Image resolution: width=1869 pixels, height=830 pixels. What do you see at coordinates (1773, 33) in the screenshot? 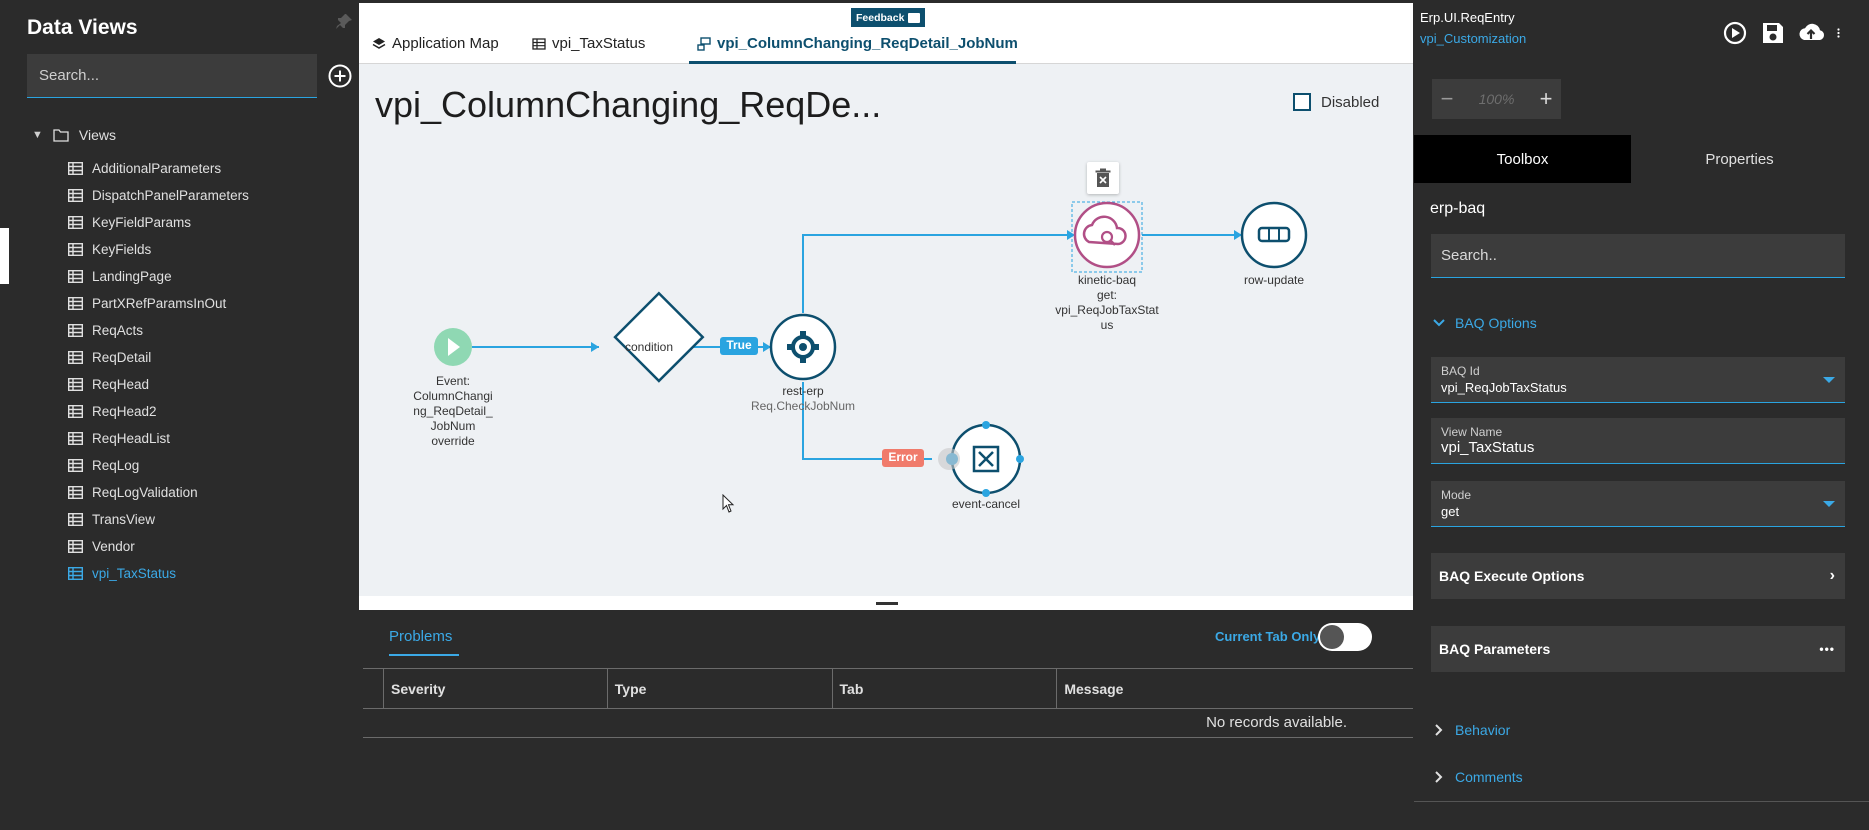
I see `save-icon` at bounding box center [1773, 33].